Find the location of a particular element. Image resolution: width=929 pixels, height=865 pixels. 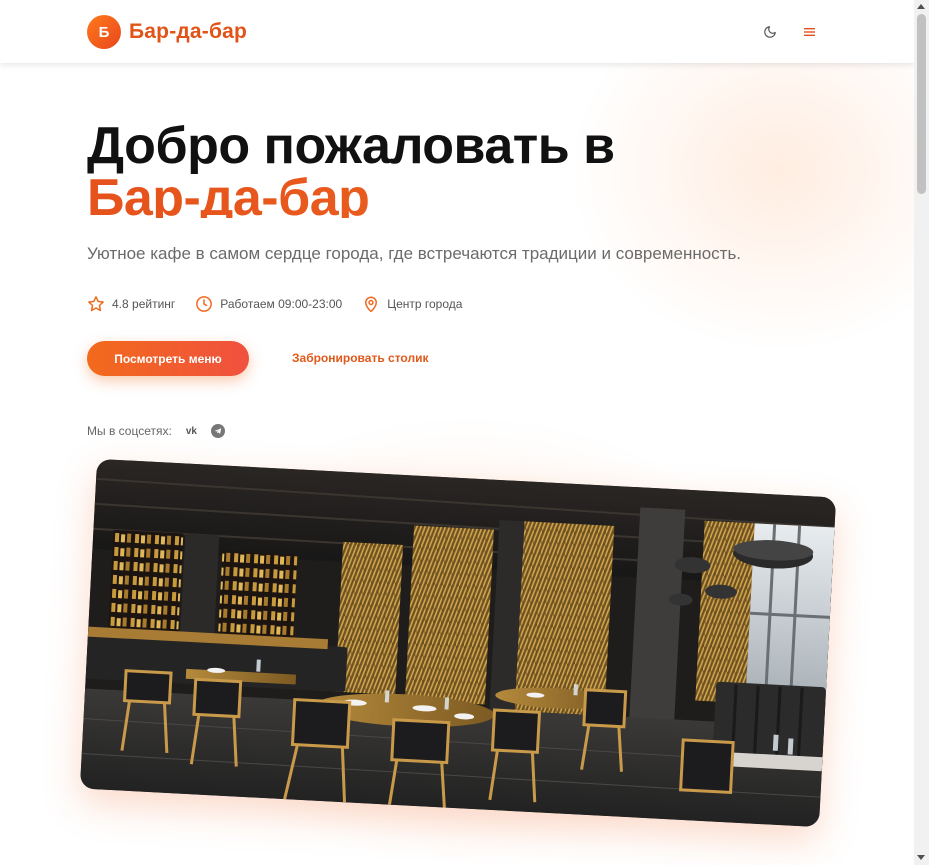

feature-rating: 4.8 рейтинг is located at coordinates (131, 304).